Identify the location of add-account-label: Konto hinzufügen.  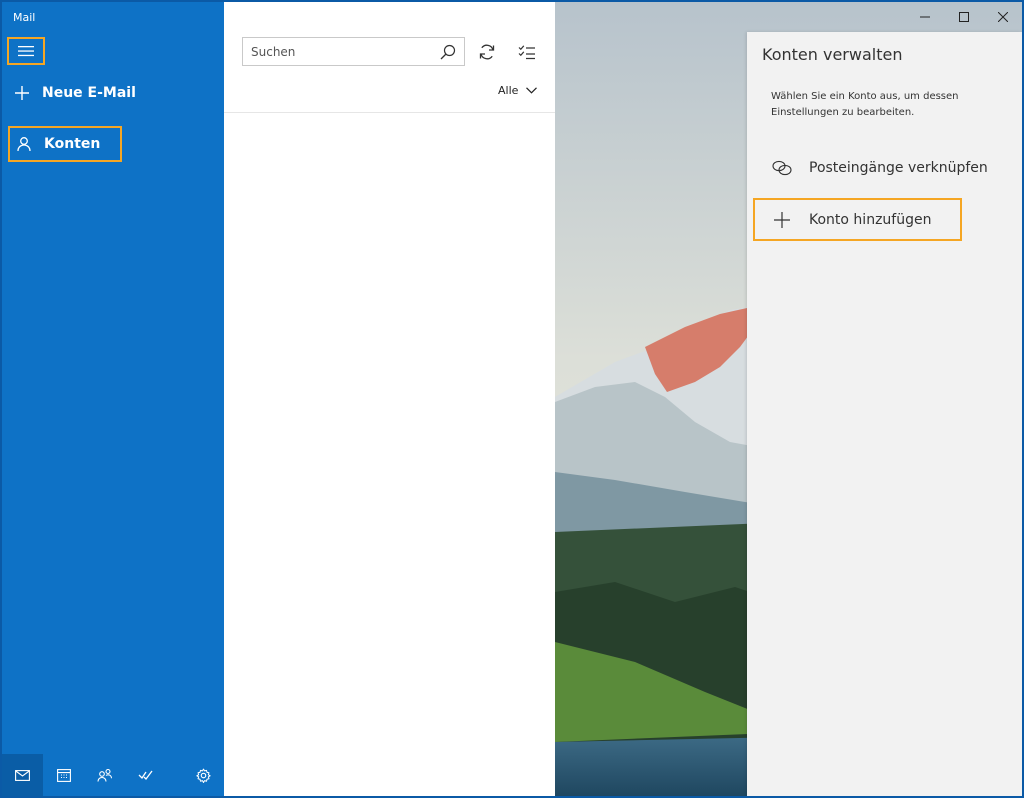
(870, 219).